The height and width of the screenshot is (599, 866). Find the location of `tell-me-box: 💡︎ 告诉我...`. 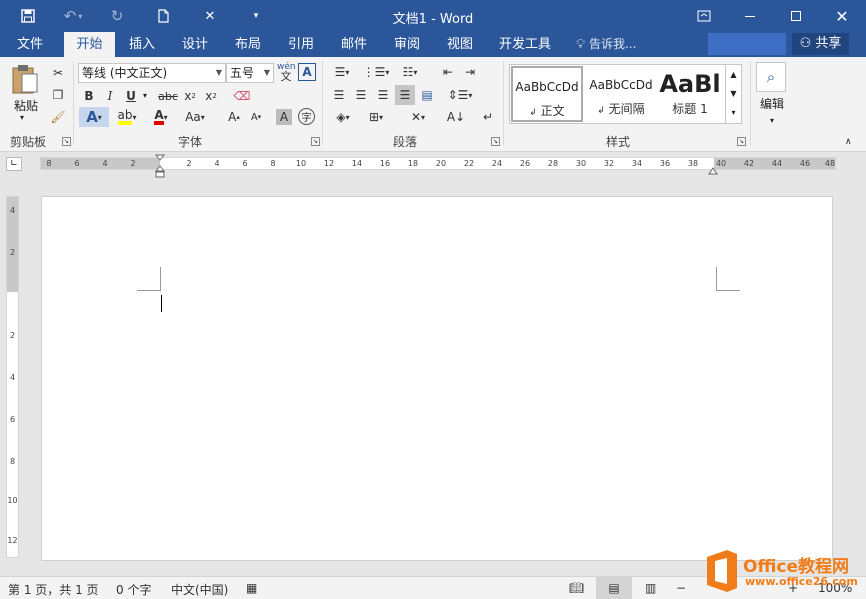

tell-me-box: 💡︎ 告诉我... is located at coordinates (606, 44).